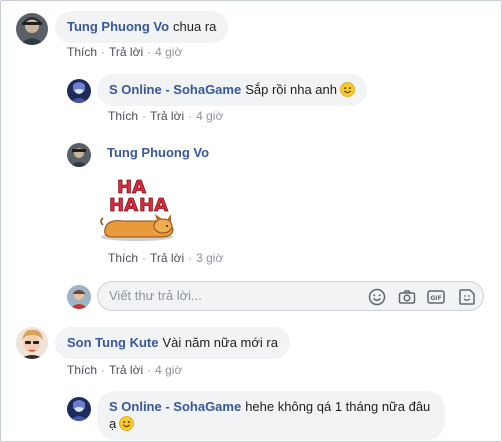 The height and width of the screenshot is (442, 502). Describe the element at coordinates (79, 297) in the screenshot. I see `current-user-avatar` at that location.